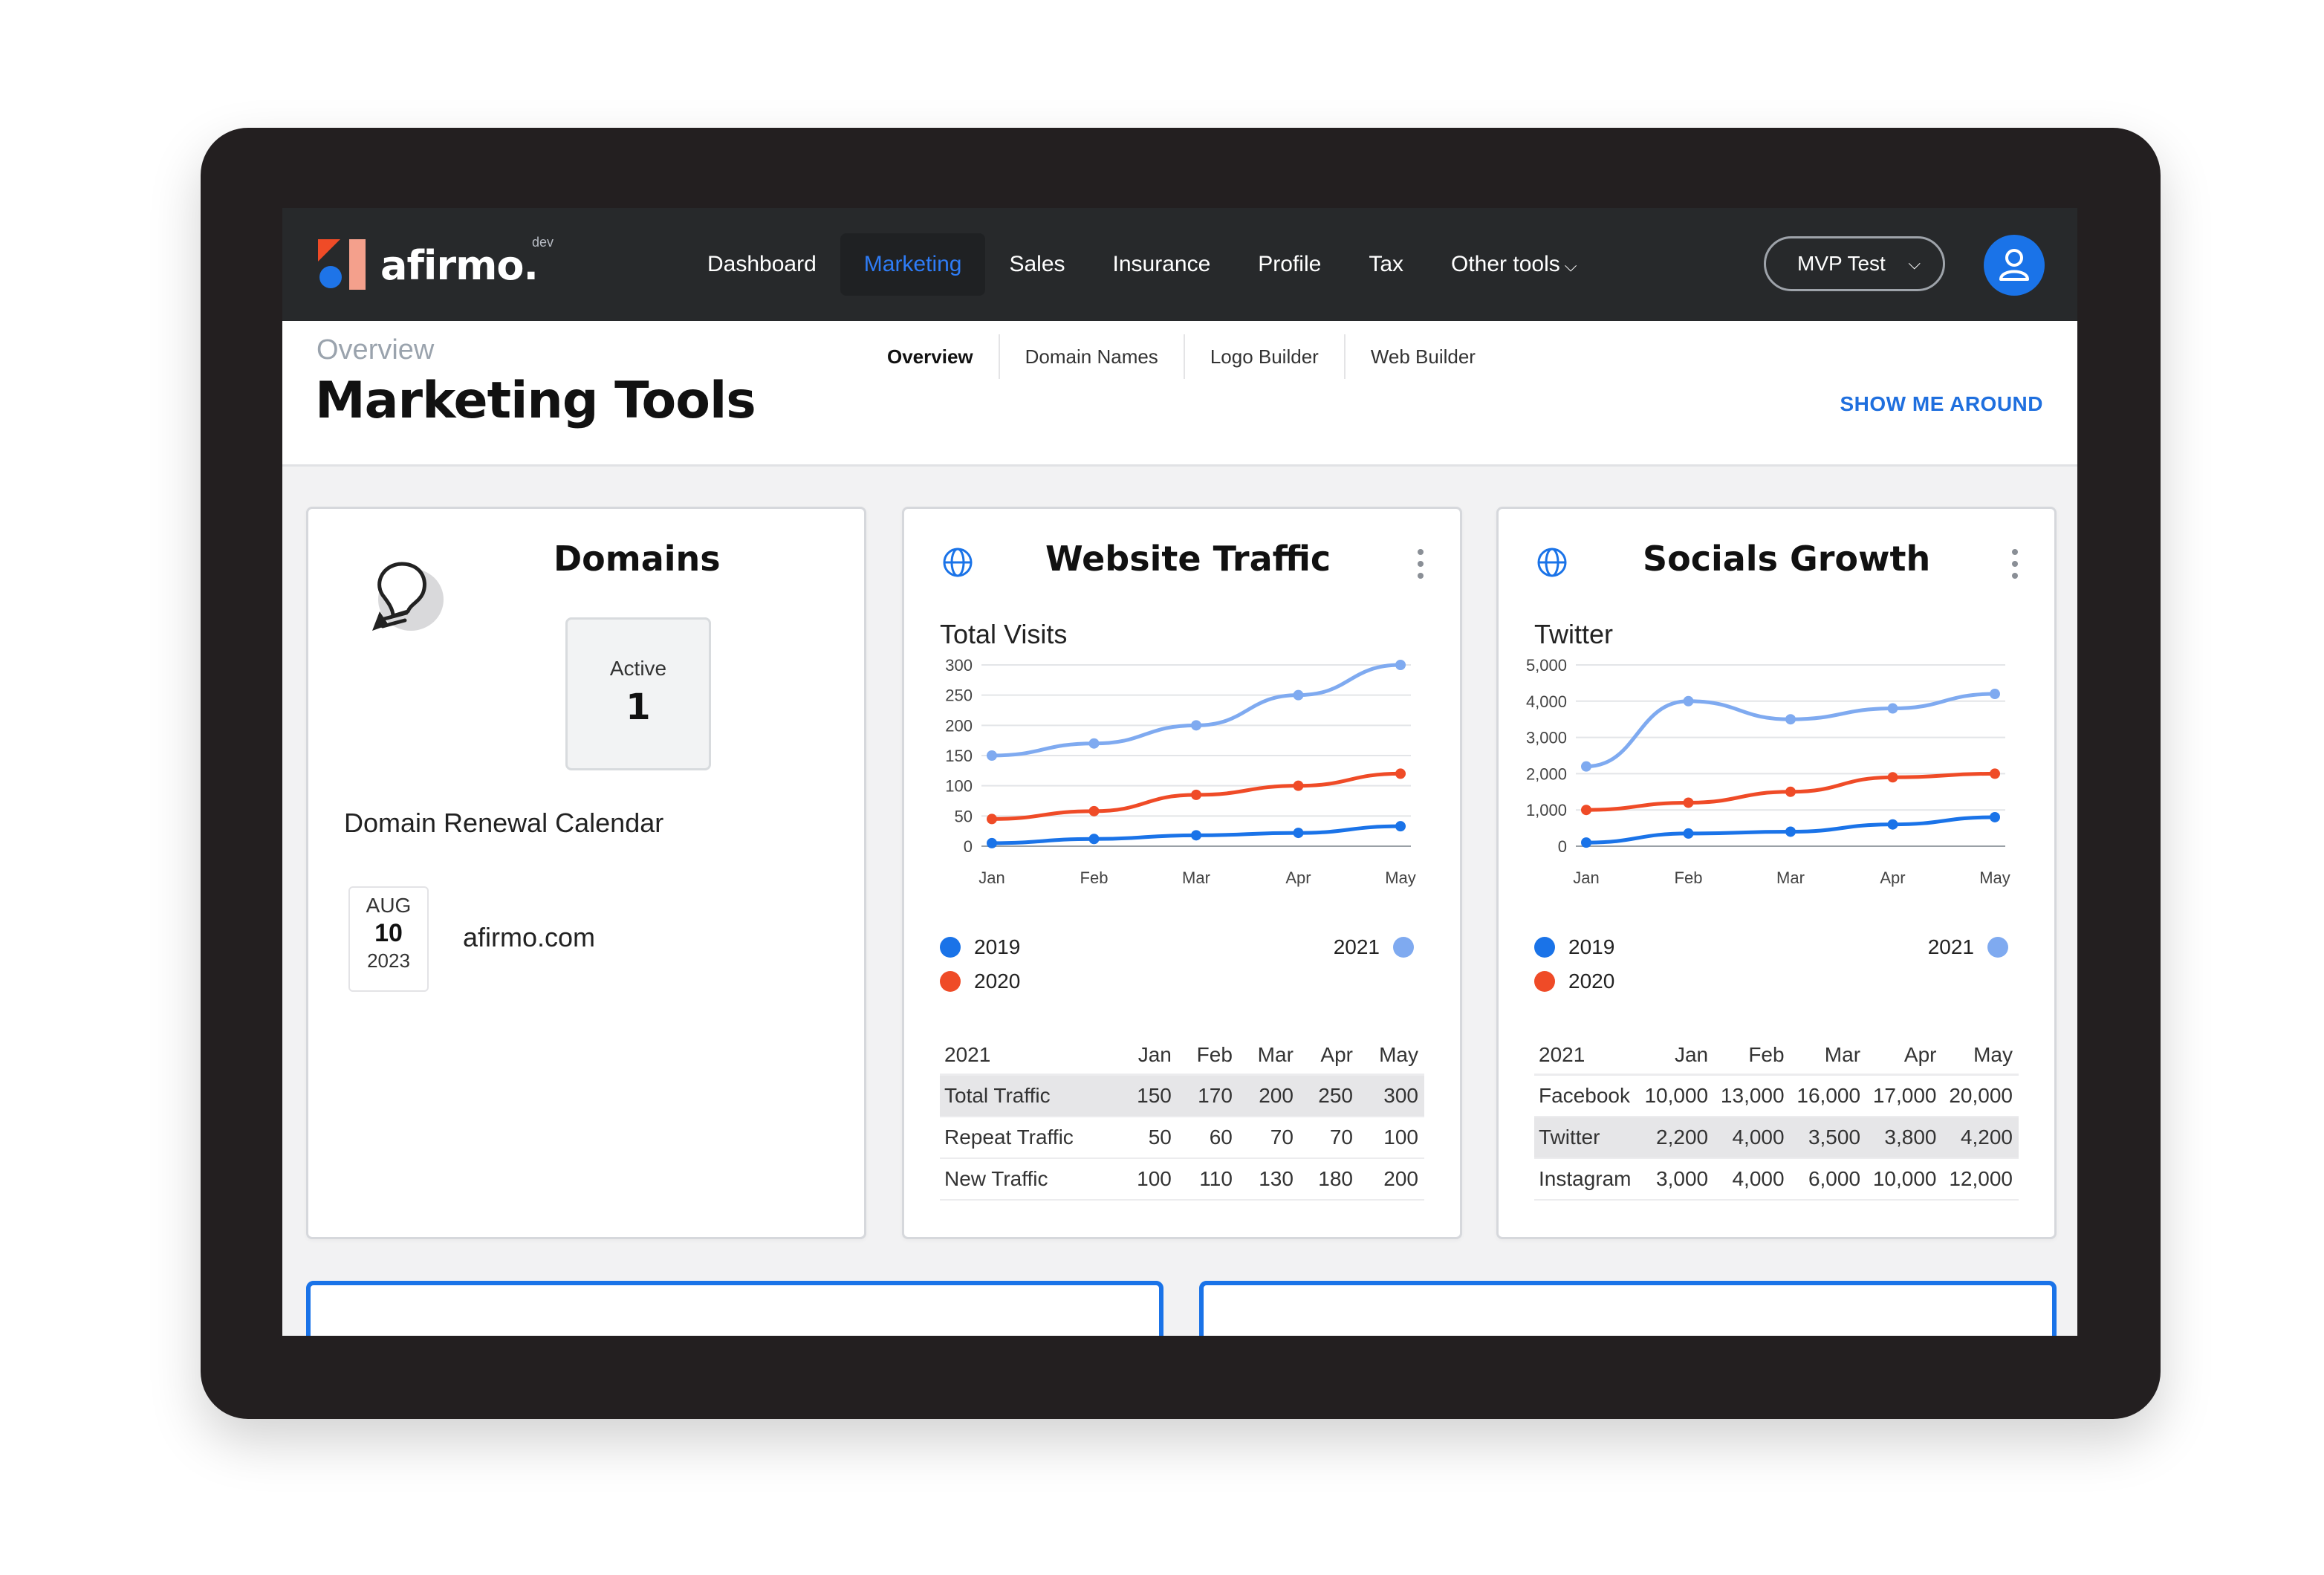 This screenshot has height=1575, width=2324. What do you see at coordinates (1004, 634) in the screenshot?
I see `traffic-chart-subtitle: Total Visits` at bounding box center [1004, 634].